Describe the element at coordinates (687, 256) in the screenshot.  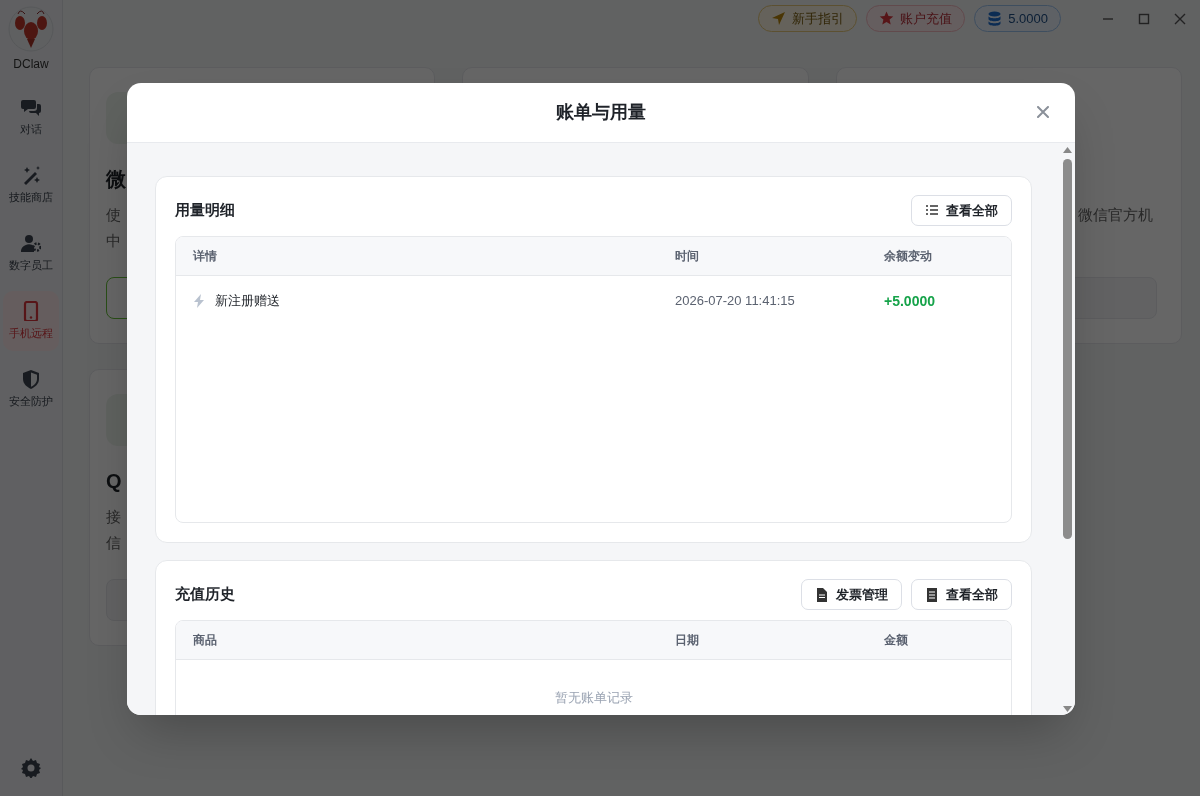
I see `column-header: 时间` at that location.